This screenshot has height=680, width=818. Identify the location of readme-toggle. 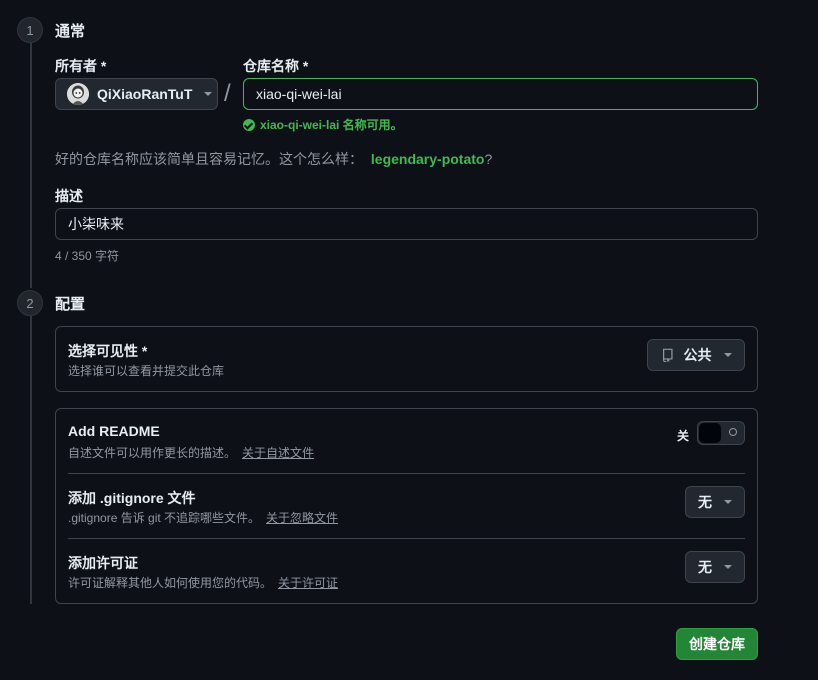
(721, 433).